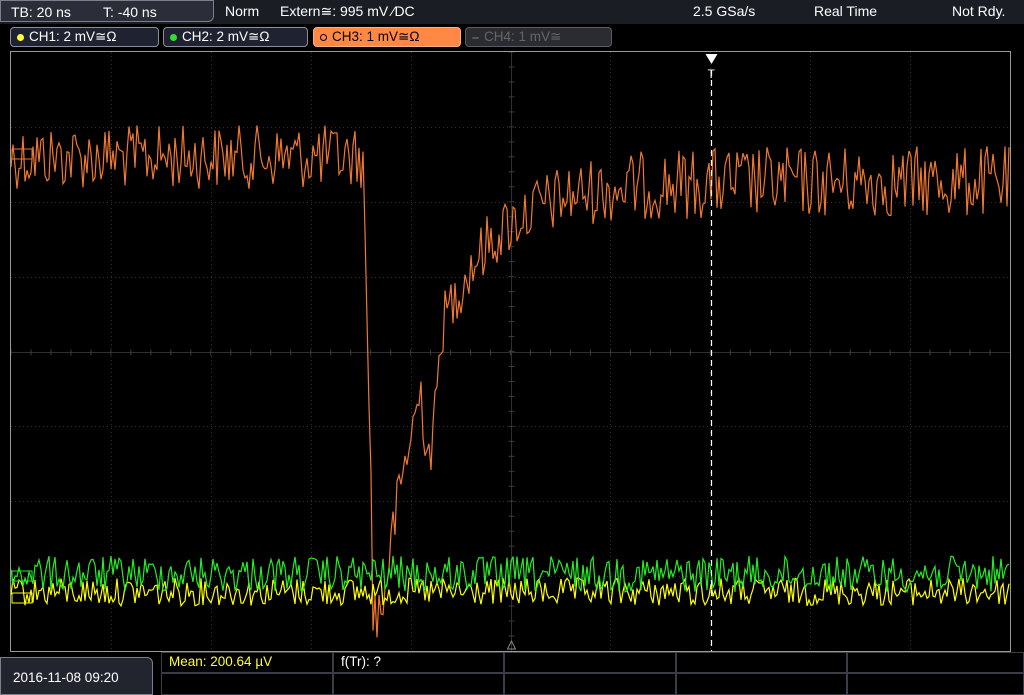 This screenshot has height=695, width=1024. I want to click on channel-2-indicator-icon, so click(173, 37).